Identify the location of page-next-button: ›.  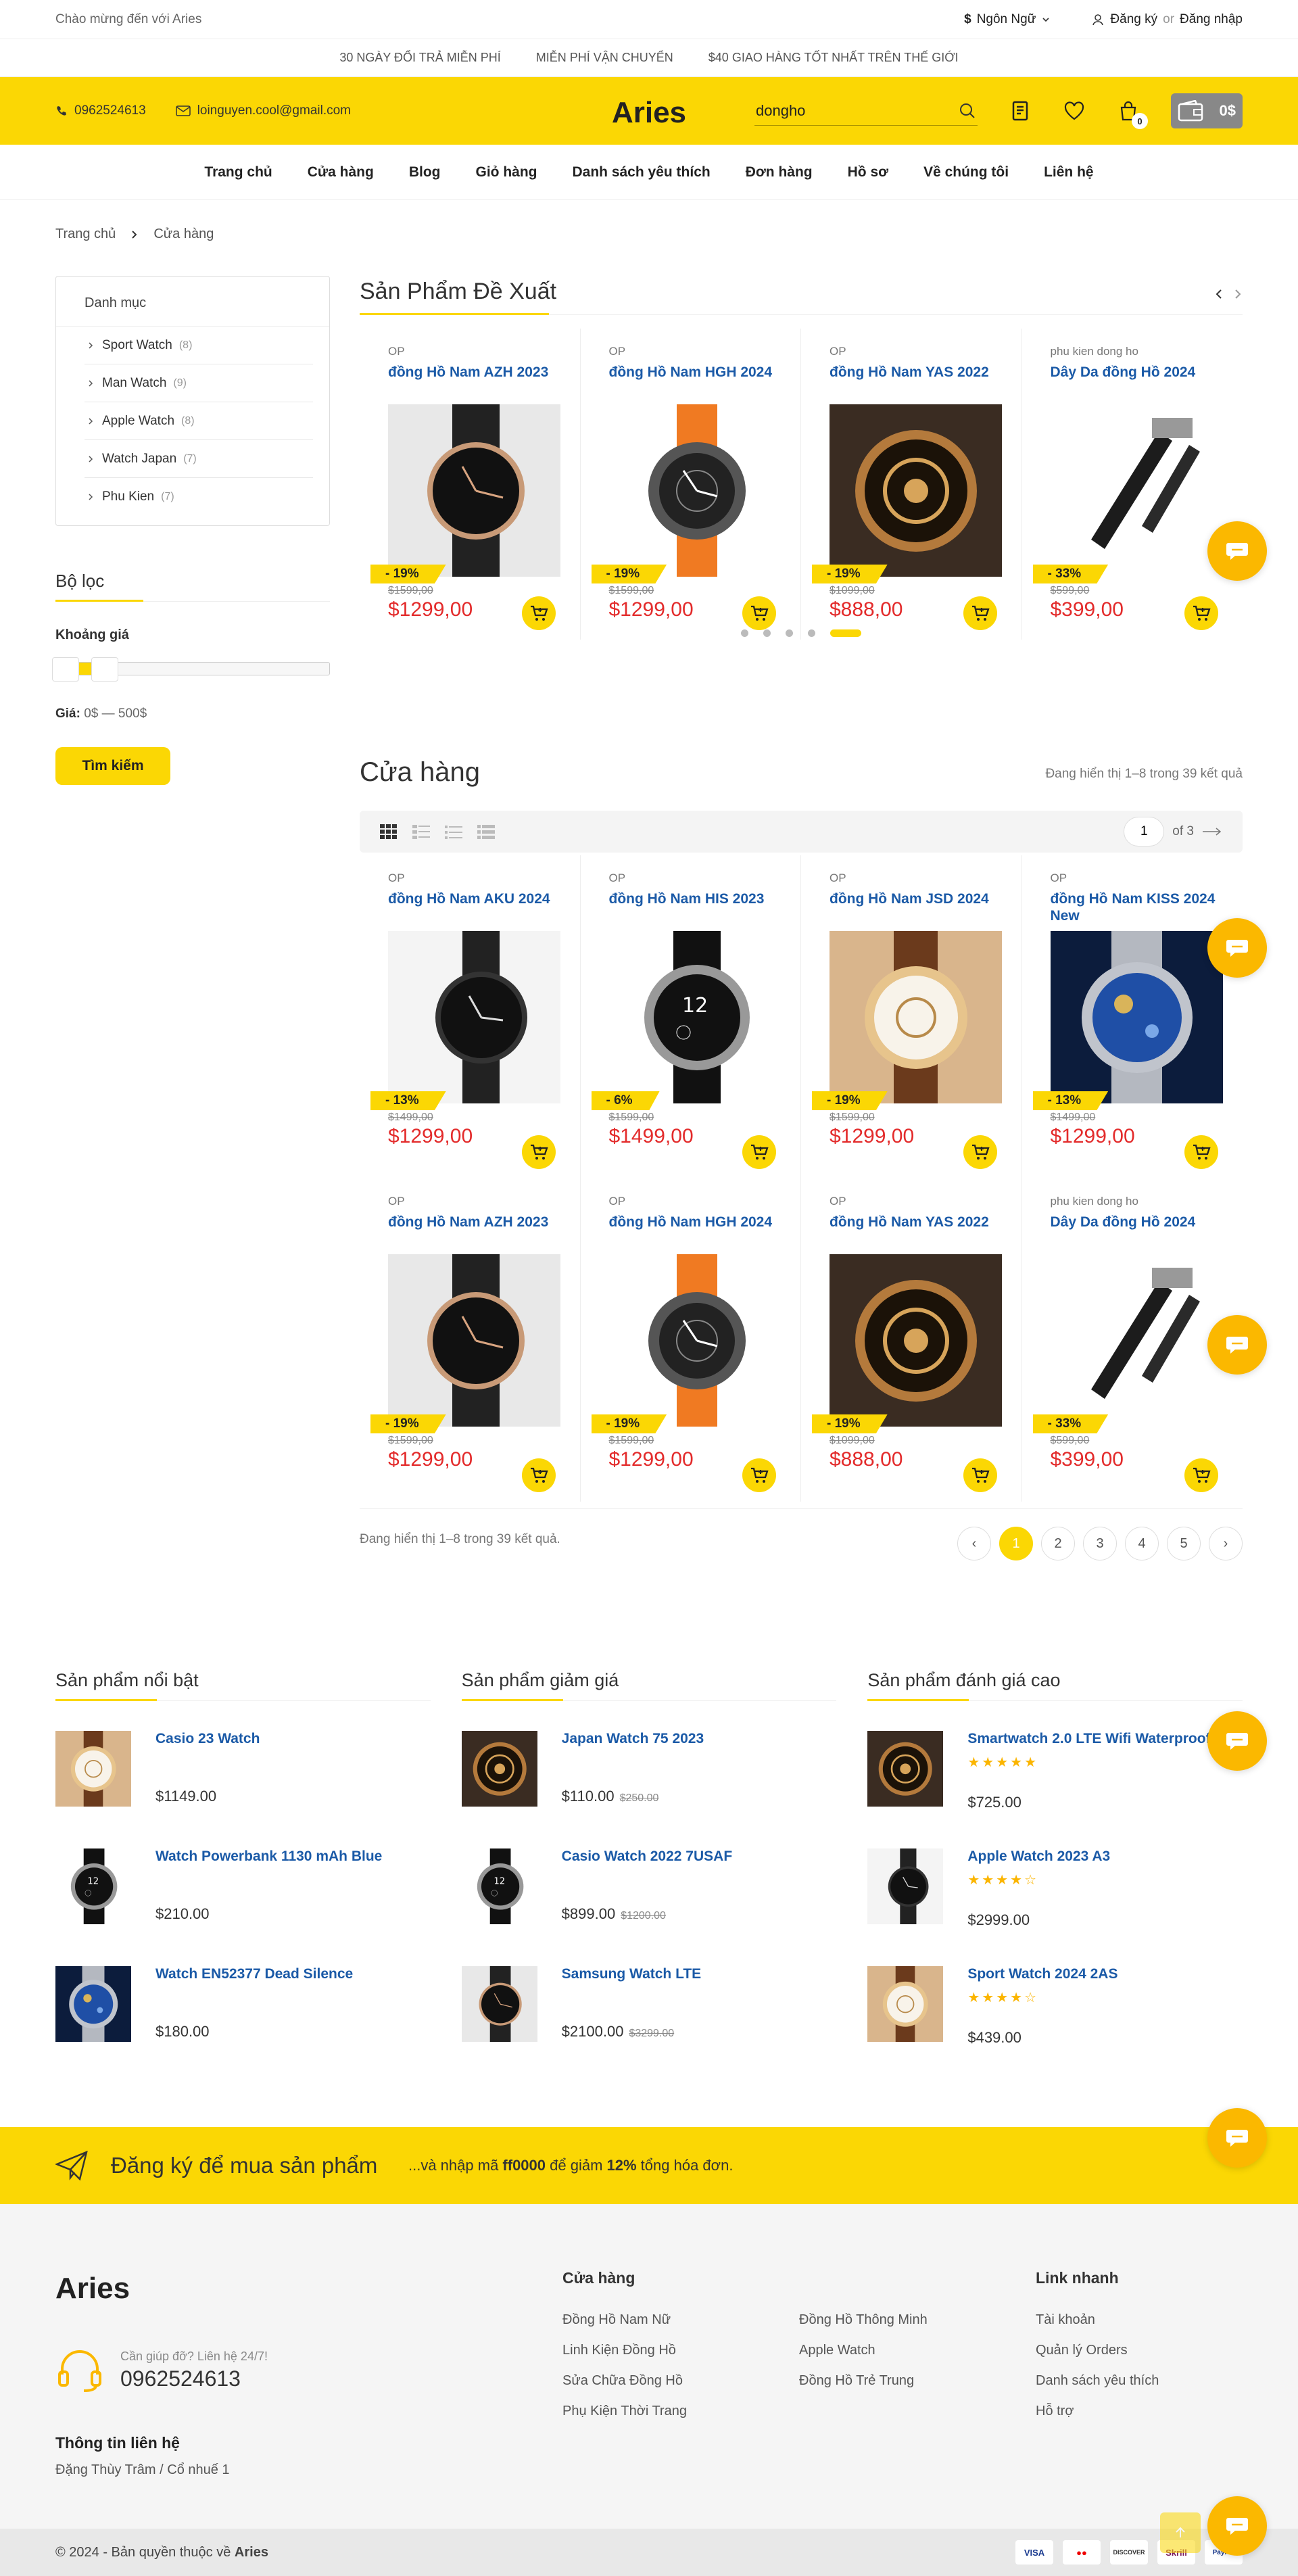
(1226, 1543).